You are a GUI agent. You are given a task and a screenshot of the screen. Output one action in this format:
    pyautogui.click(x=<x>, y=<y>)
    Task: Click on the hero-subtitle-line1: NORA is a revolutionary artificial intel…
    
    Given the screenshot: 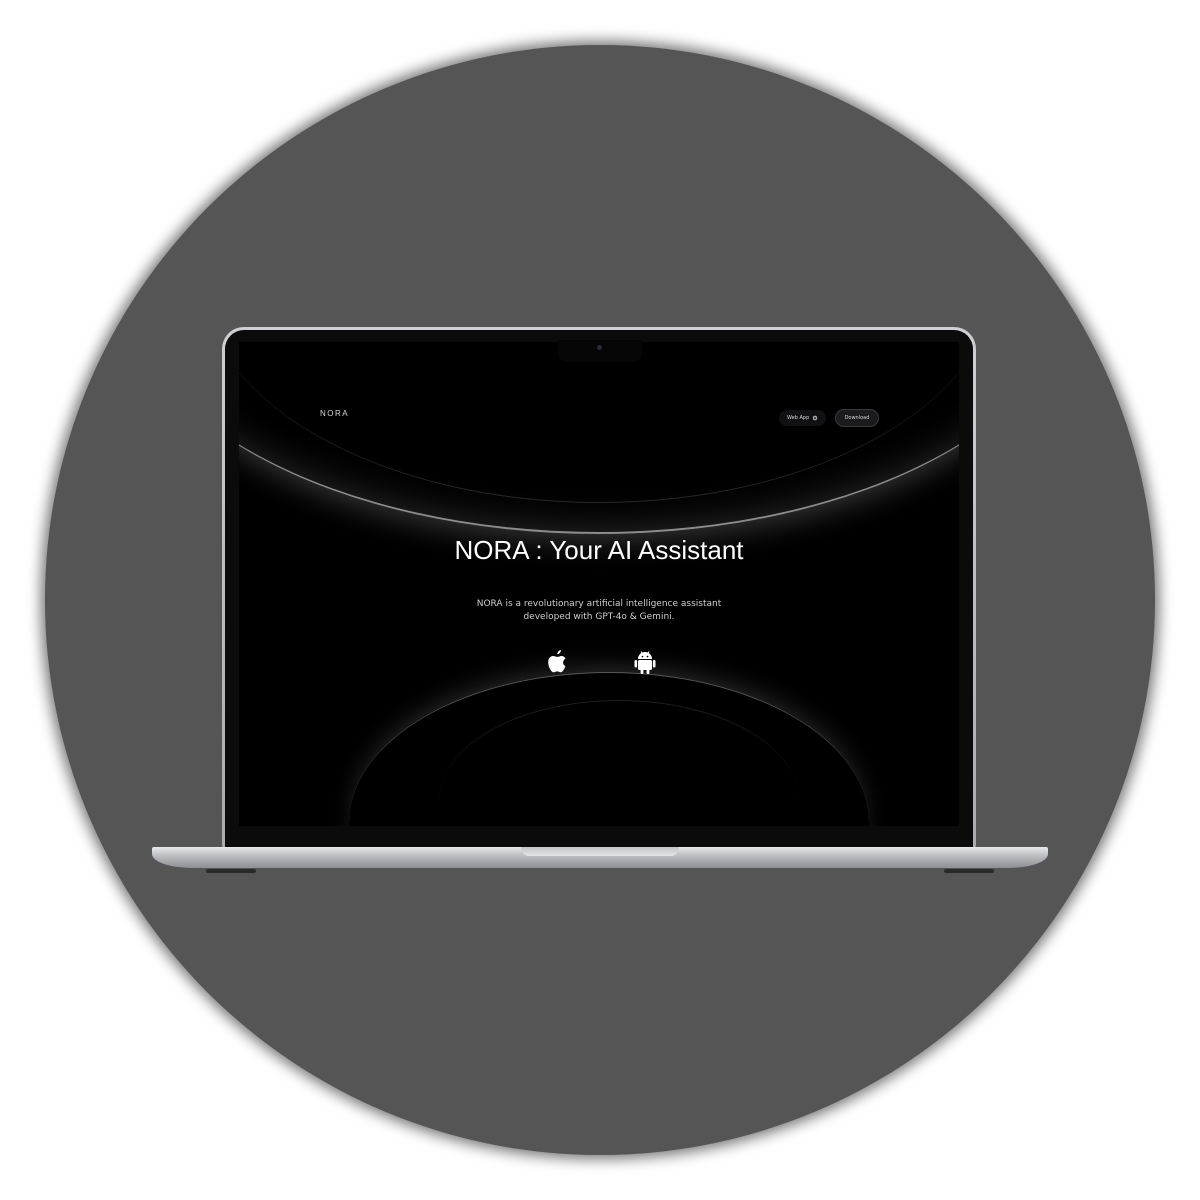 What is the action you would take?
    pyautogui.click(x=599, y=604)
    